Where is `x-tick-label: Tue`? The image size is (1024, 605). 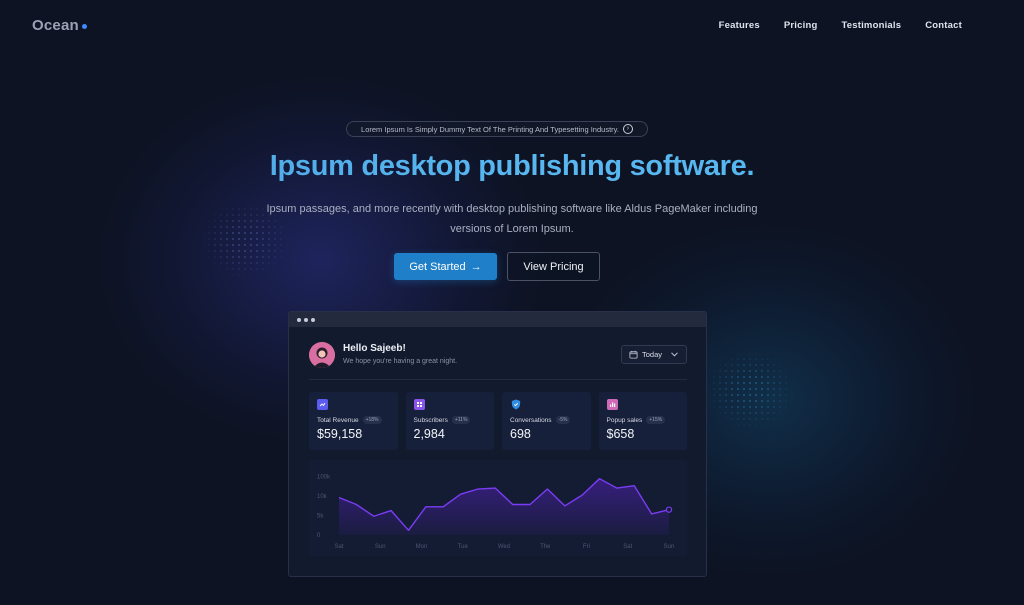 x-tick-label: Tue is located at coordinates (463, 547).